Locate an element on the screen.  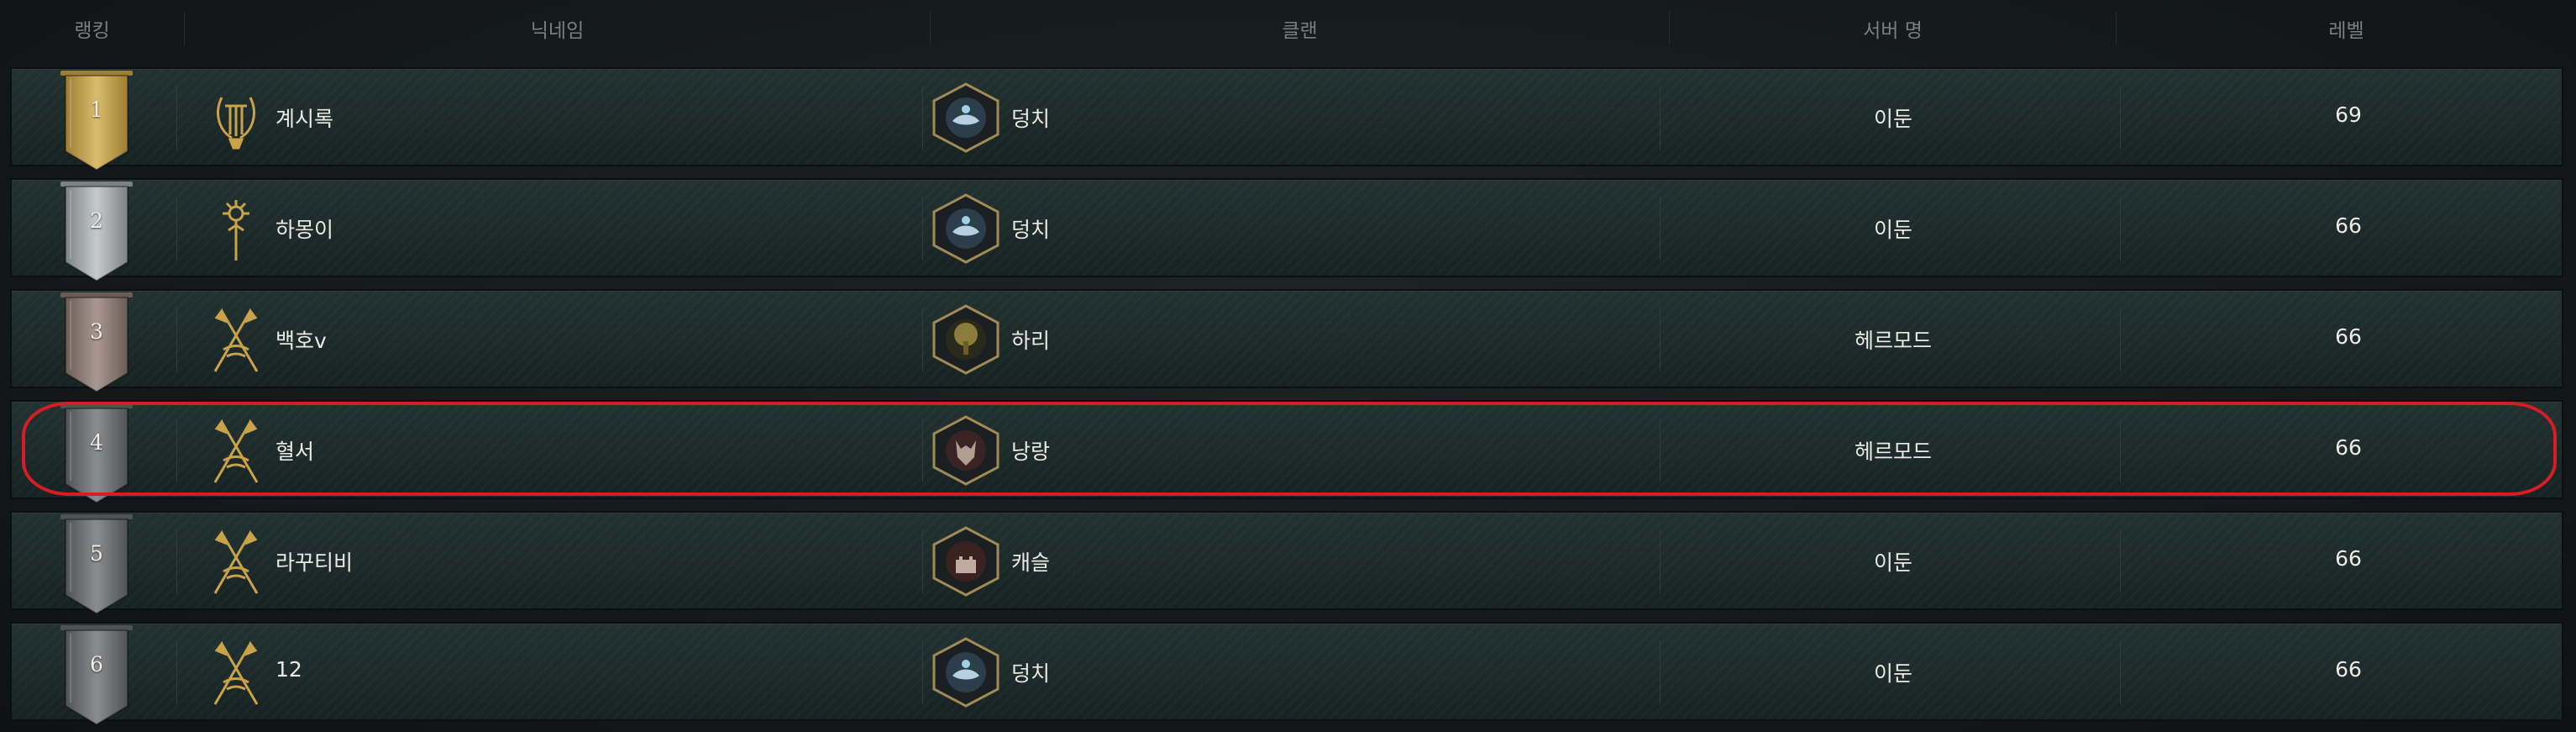
player-nickname: 12 is located at coordinates (288, 669).